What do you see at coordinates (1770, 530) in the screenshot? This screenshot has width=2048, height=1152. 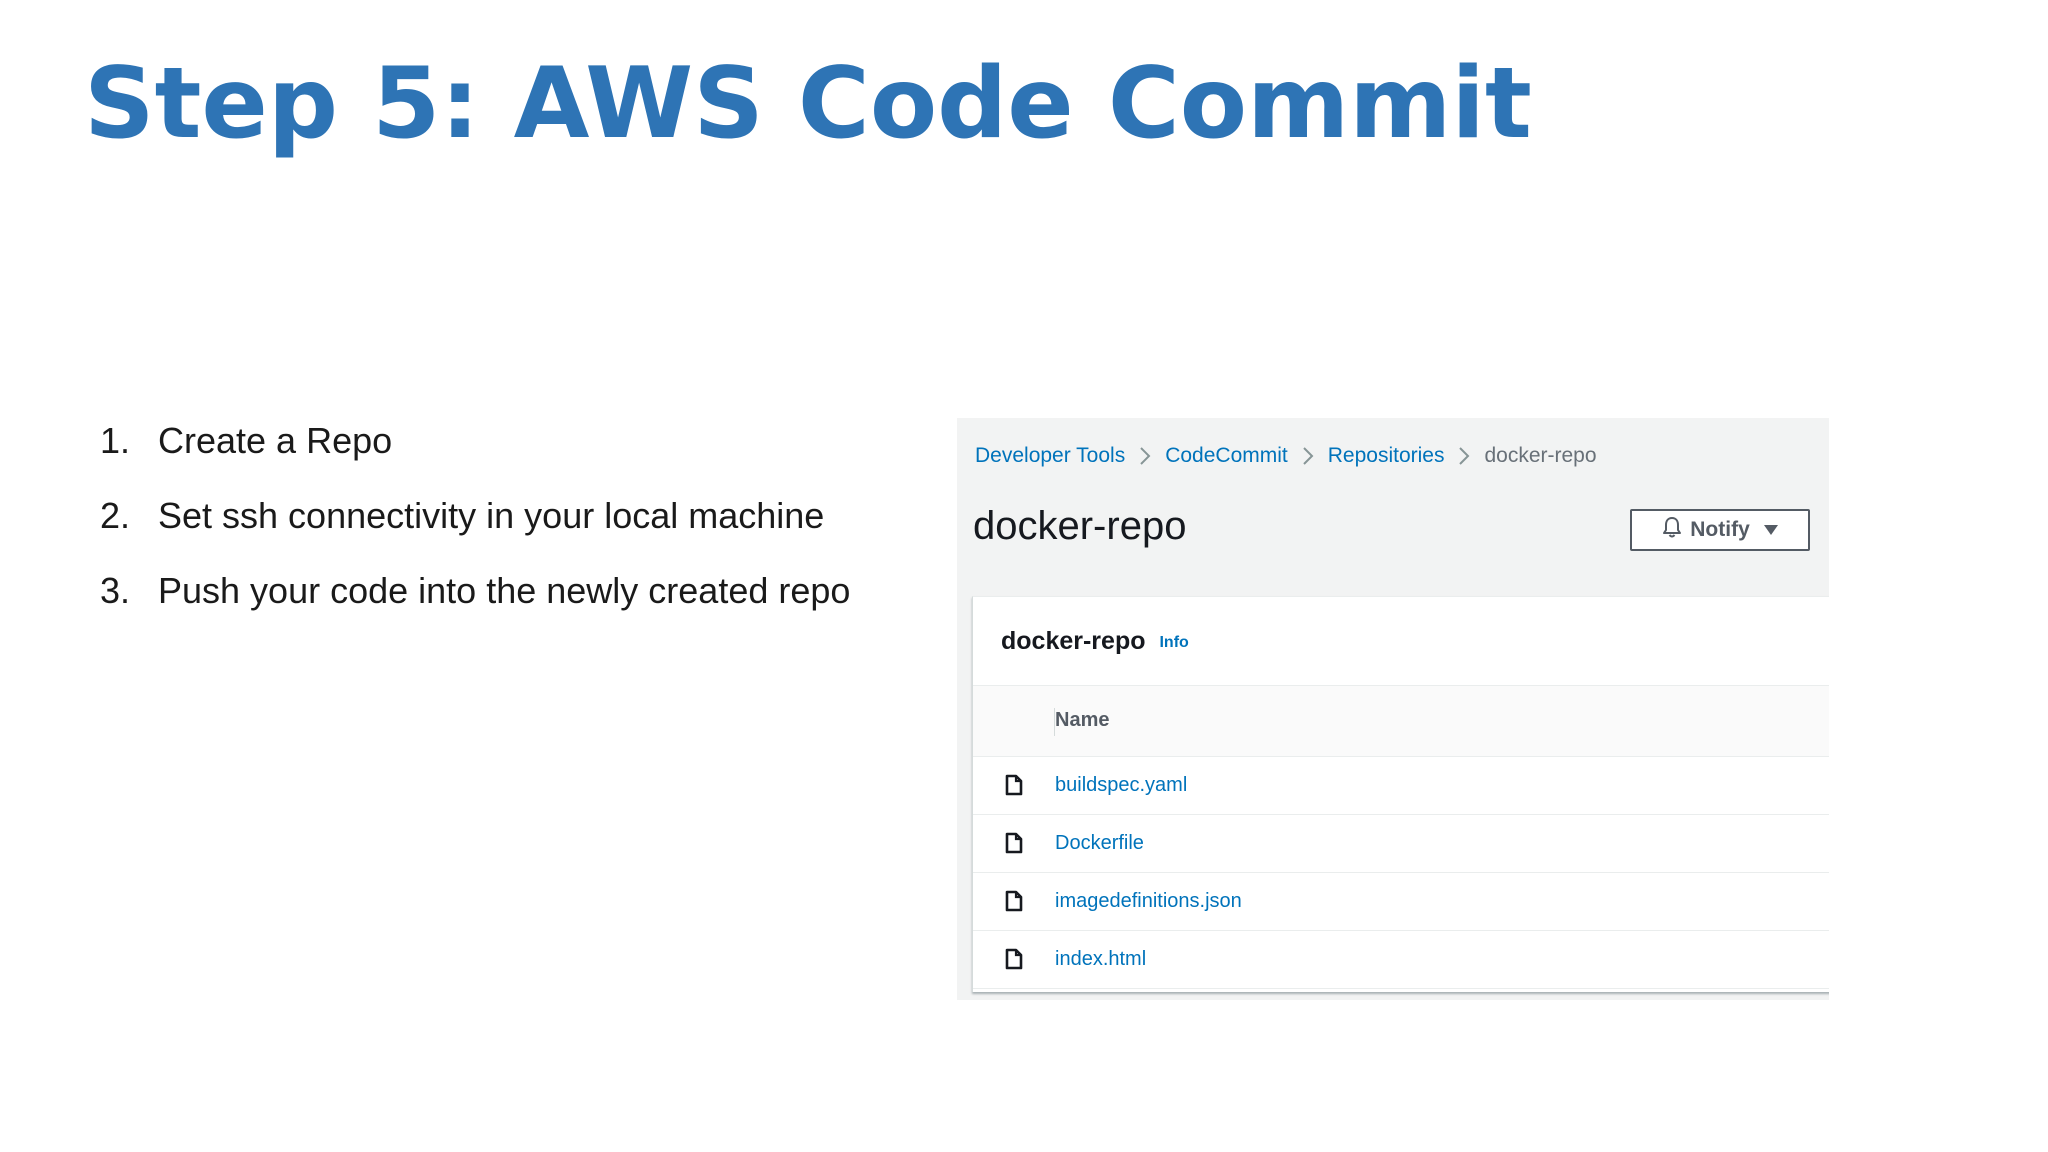 I see `caret-down-icon` at bounding box center [1770, 530].